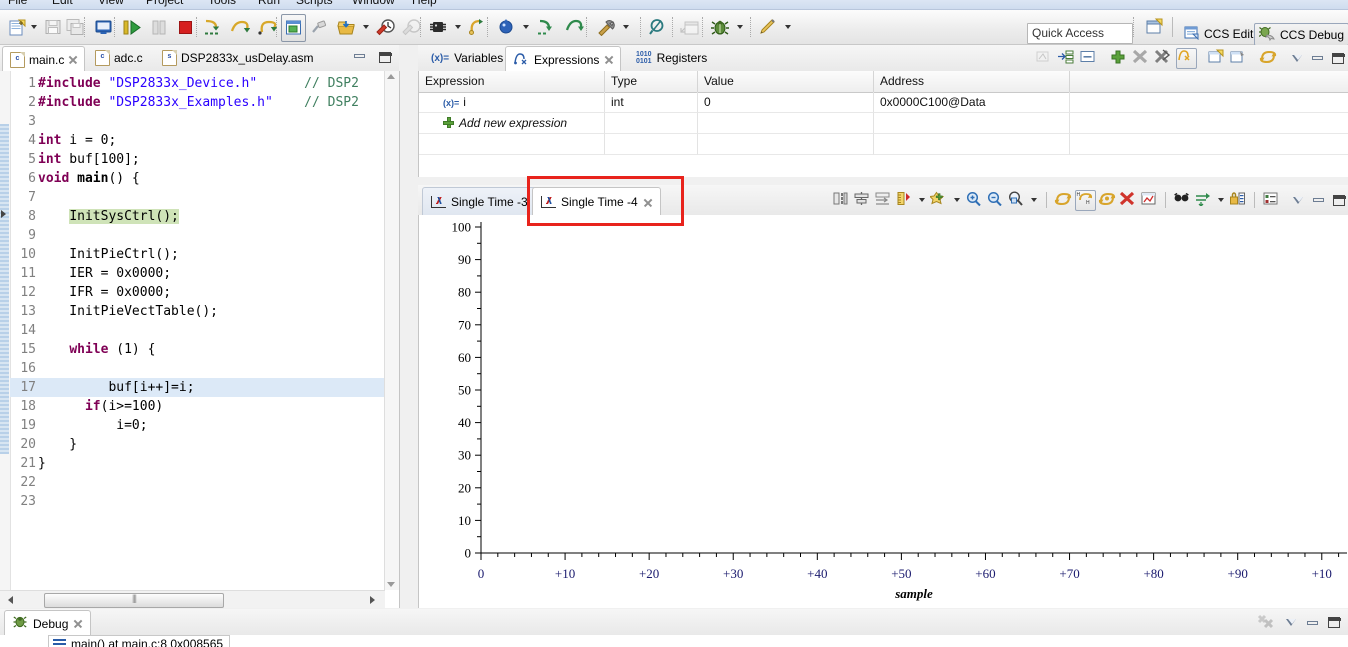  I want to click on add-marker-icon, so click(938, 200).